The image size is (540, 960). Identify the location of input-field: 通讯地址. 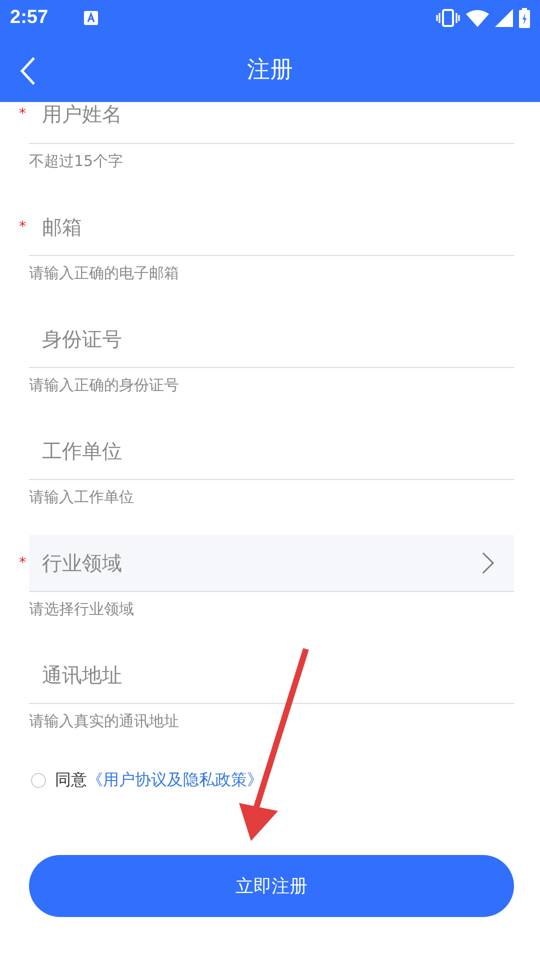
(271, 675).